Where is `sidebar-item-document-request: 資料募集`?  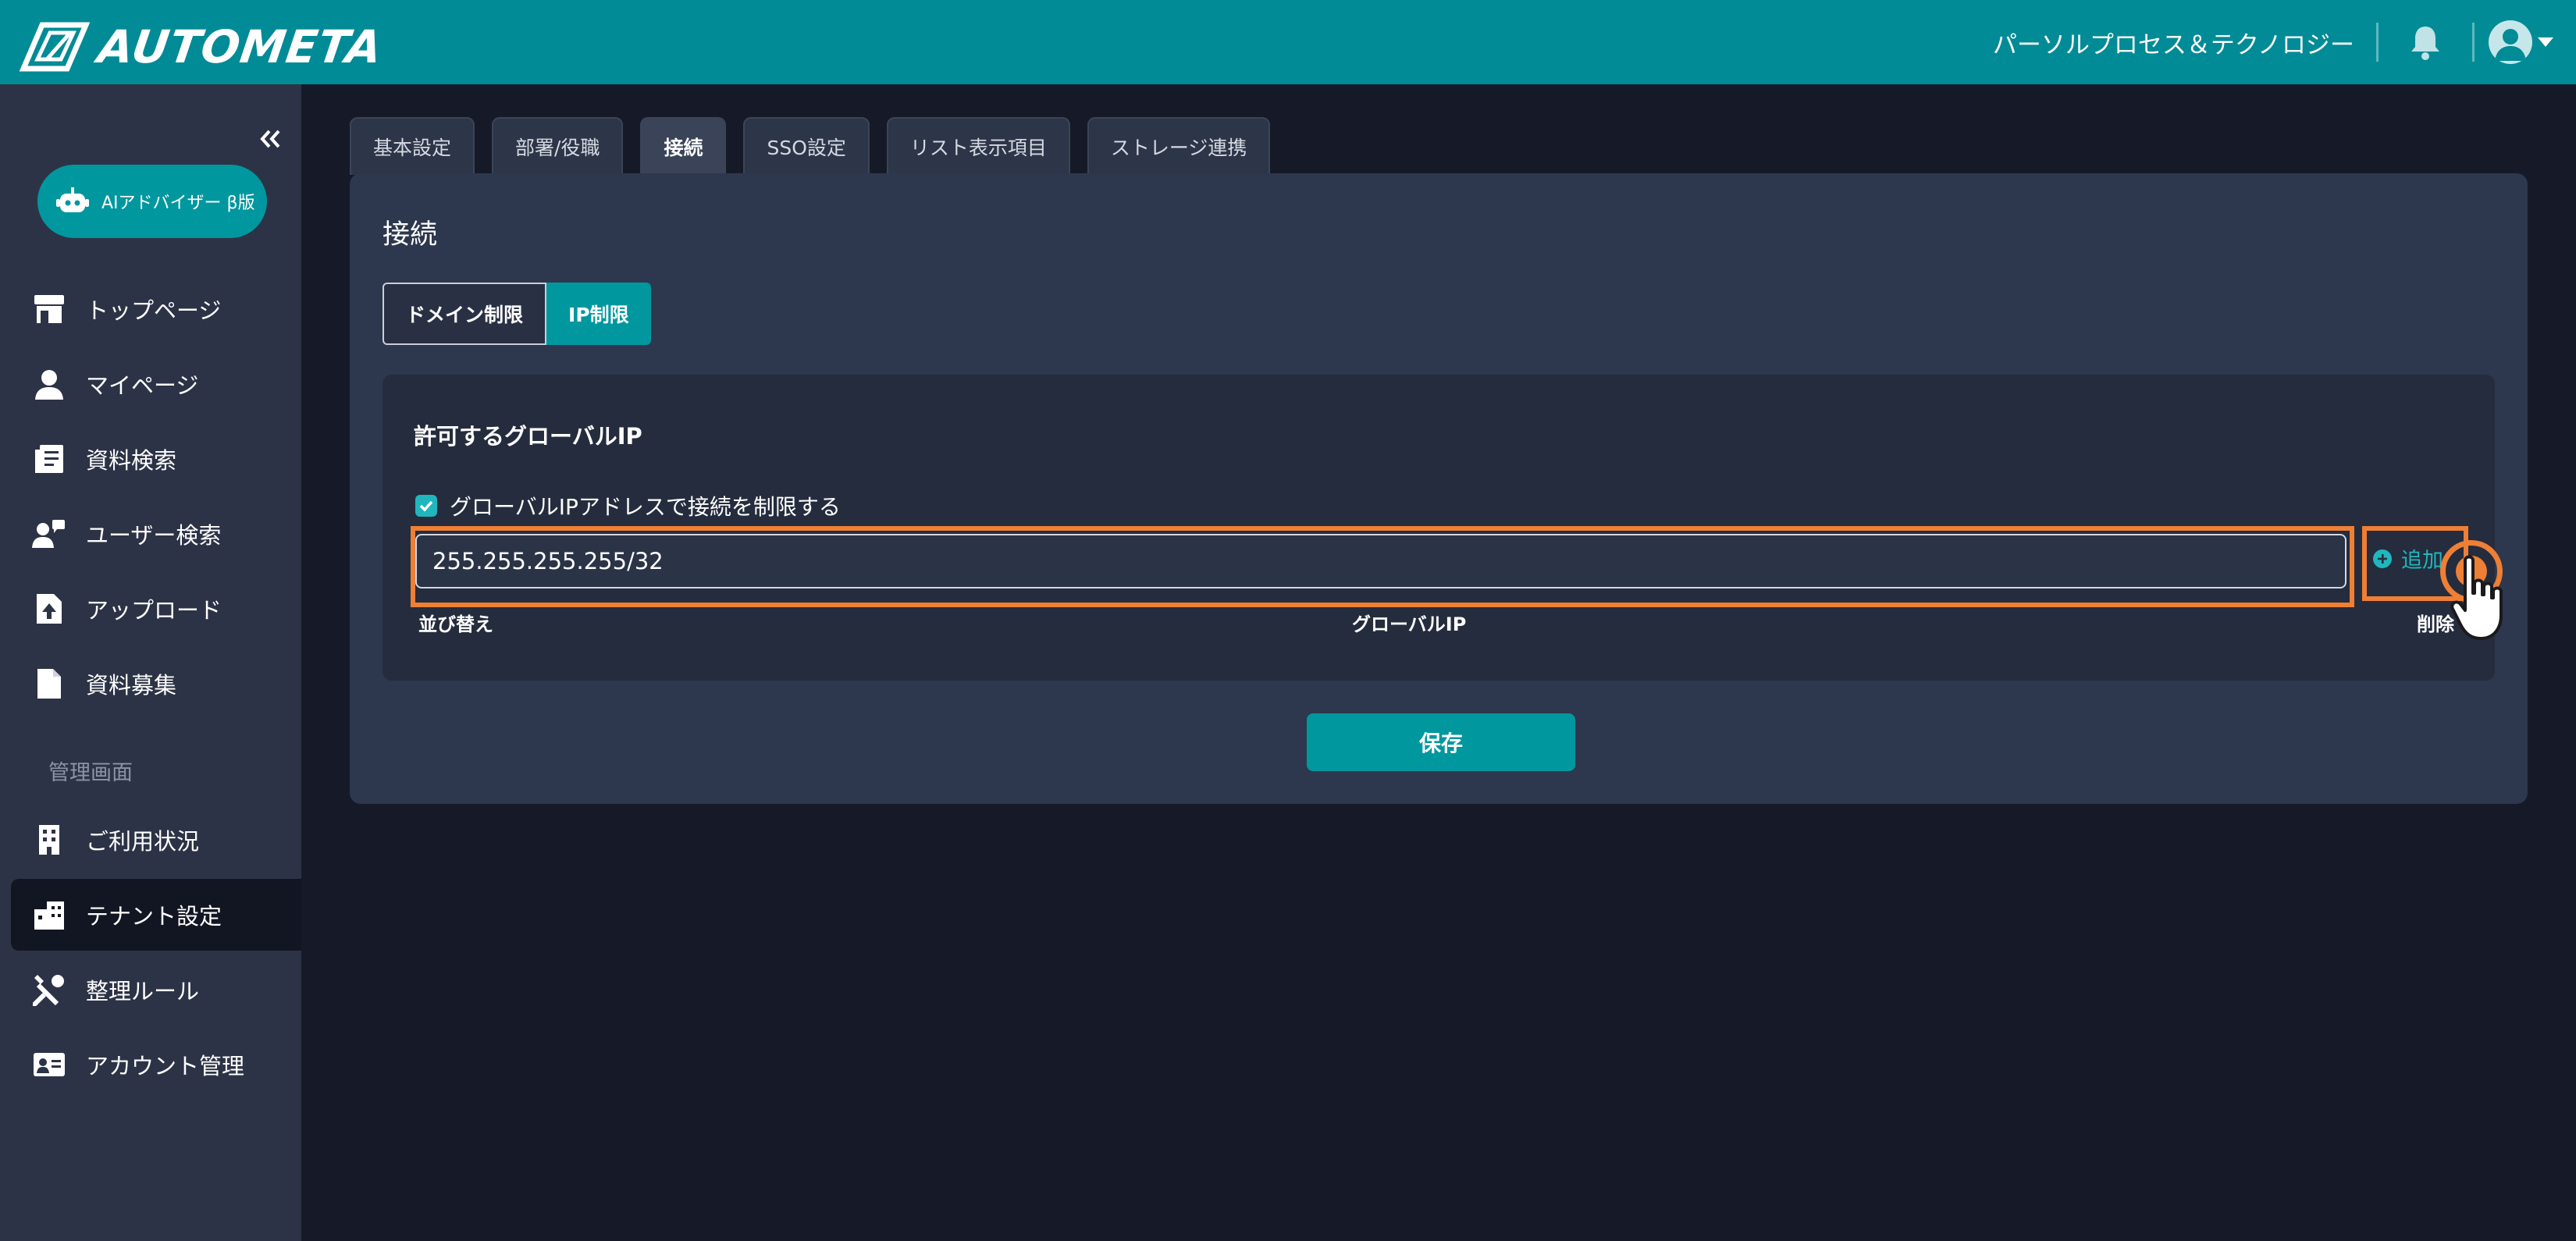
sidebar-item-document-request: 資料募集 is located at coordinates (156, 684).